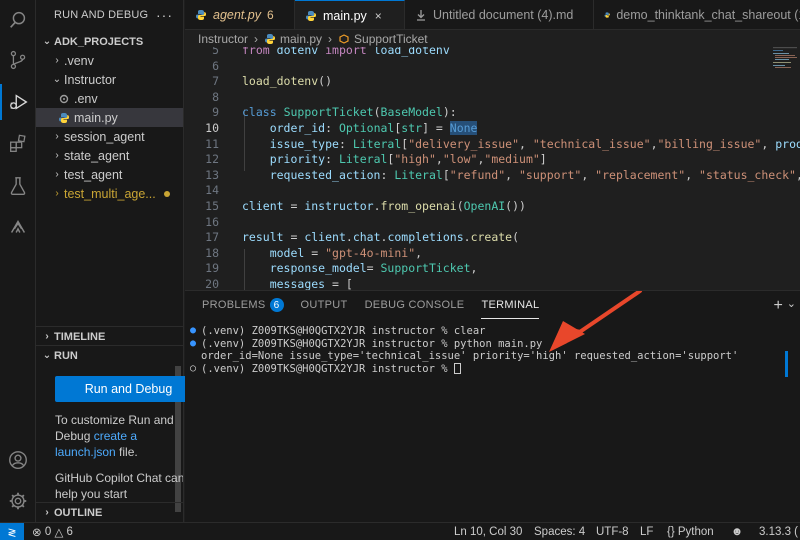 This screenshot has height=540, width=800. I want to click on account-icon, so click(18, 460).